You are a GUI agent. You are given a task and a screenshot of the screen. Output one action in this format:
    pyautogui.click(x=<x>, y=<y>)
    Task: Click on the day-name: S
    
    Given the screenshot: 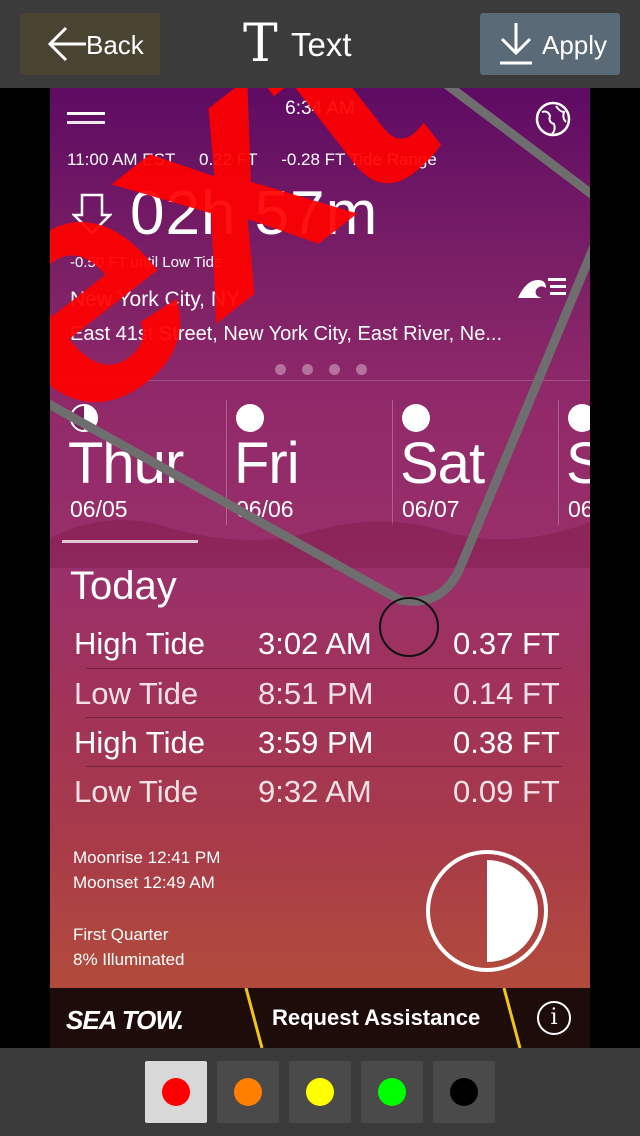 What is the action you would take?
    pyautogui.click(x=578, y=463)
    